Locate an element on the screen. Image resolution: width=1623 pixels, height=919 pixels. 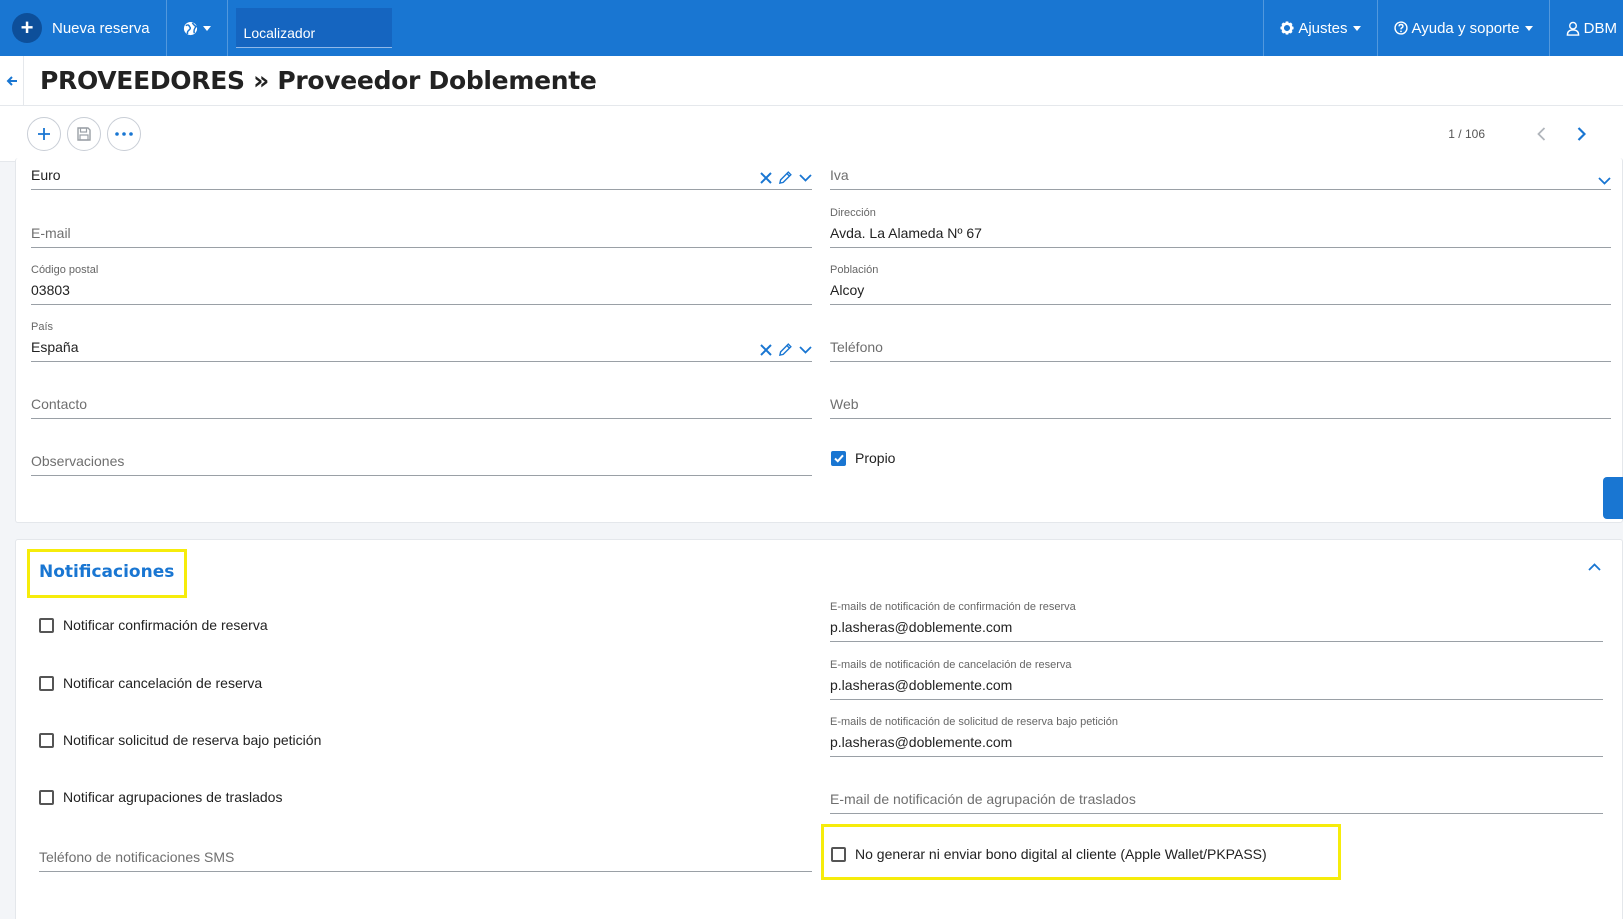
language-menu is located at coordinates (197, 28).